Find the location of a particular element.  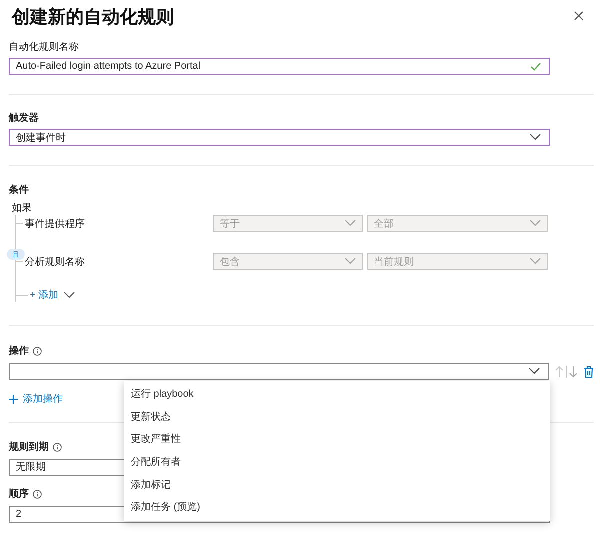

dialog-title: 创建新的自动化规则 is located at coordinates (93, 17).